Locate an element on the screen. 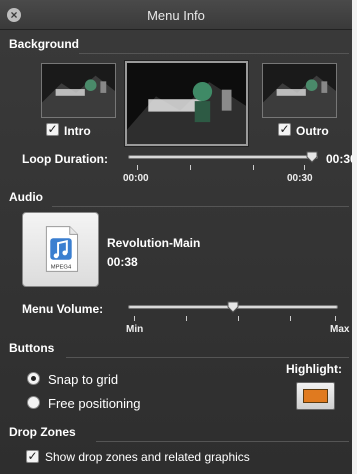 This screenshot has height=474, width=357. outro-label: Outro is located at coordinates (312, 131).